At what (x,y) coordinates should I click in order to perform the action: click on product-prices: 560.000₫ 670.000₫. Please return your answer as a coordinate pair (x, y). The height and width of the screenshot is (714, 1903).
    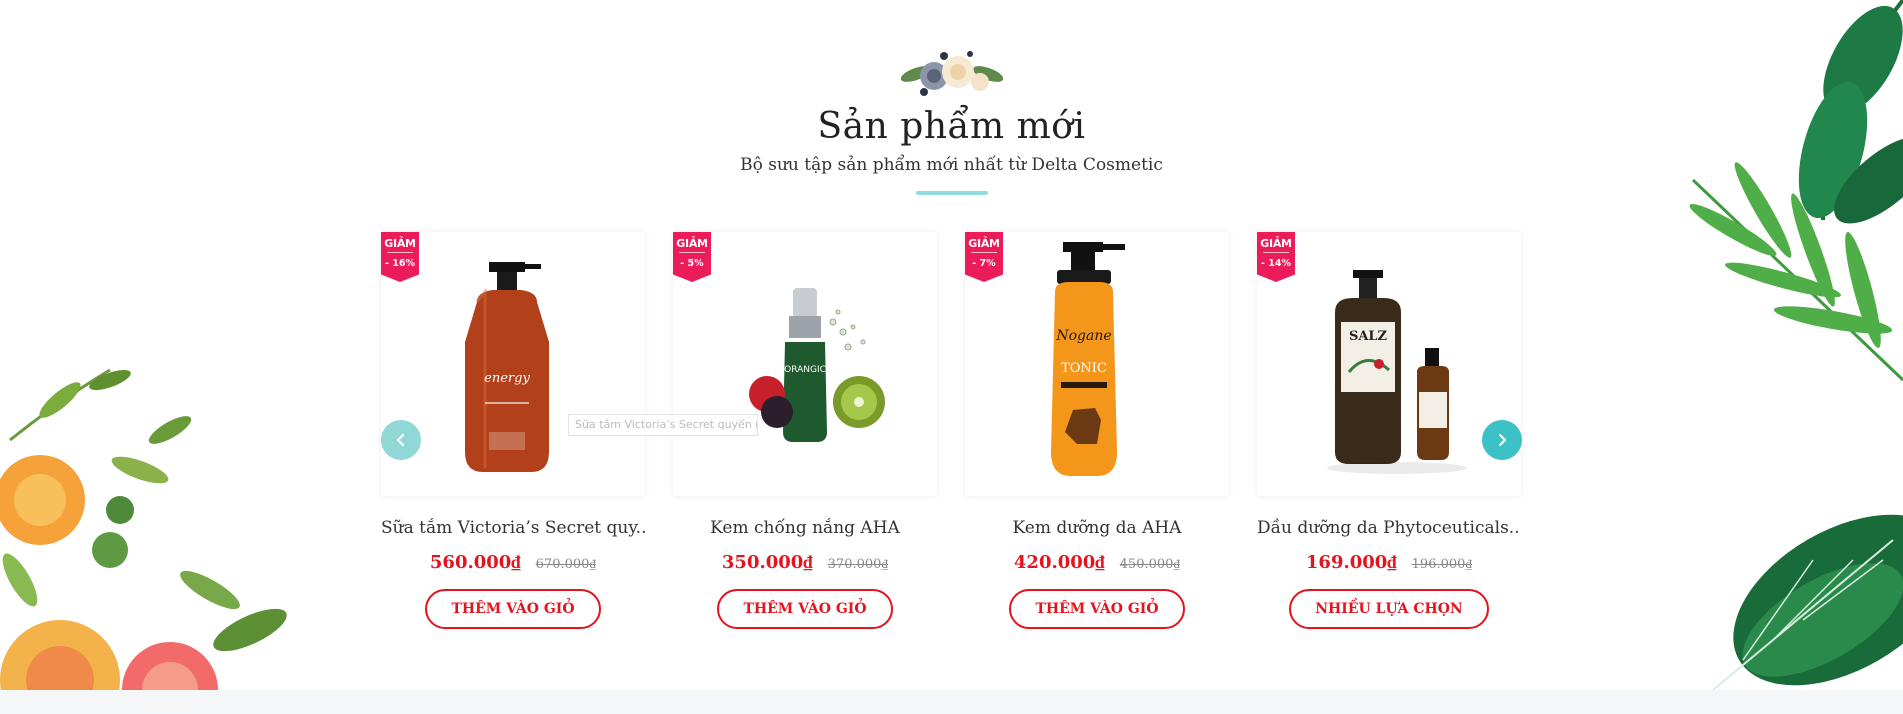
    Looking at the image, I should click on (513, 562).